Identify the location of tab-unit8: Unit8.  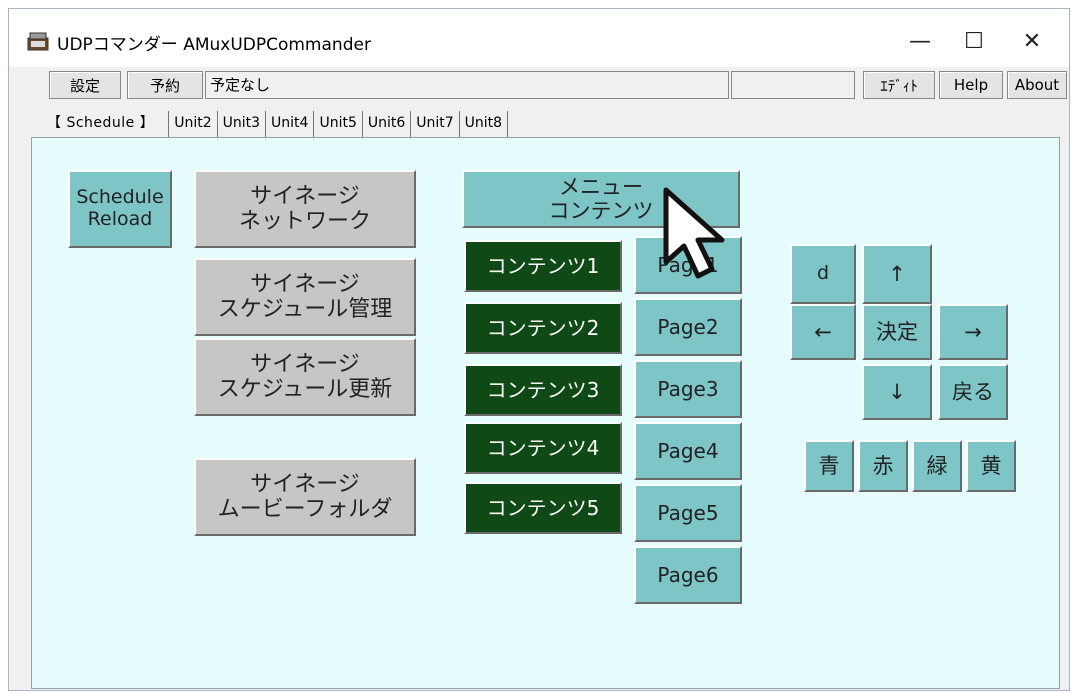
(483, 124).